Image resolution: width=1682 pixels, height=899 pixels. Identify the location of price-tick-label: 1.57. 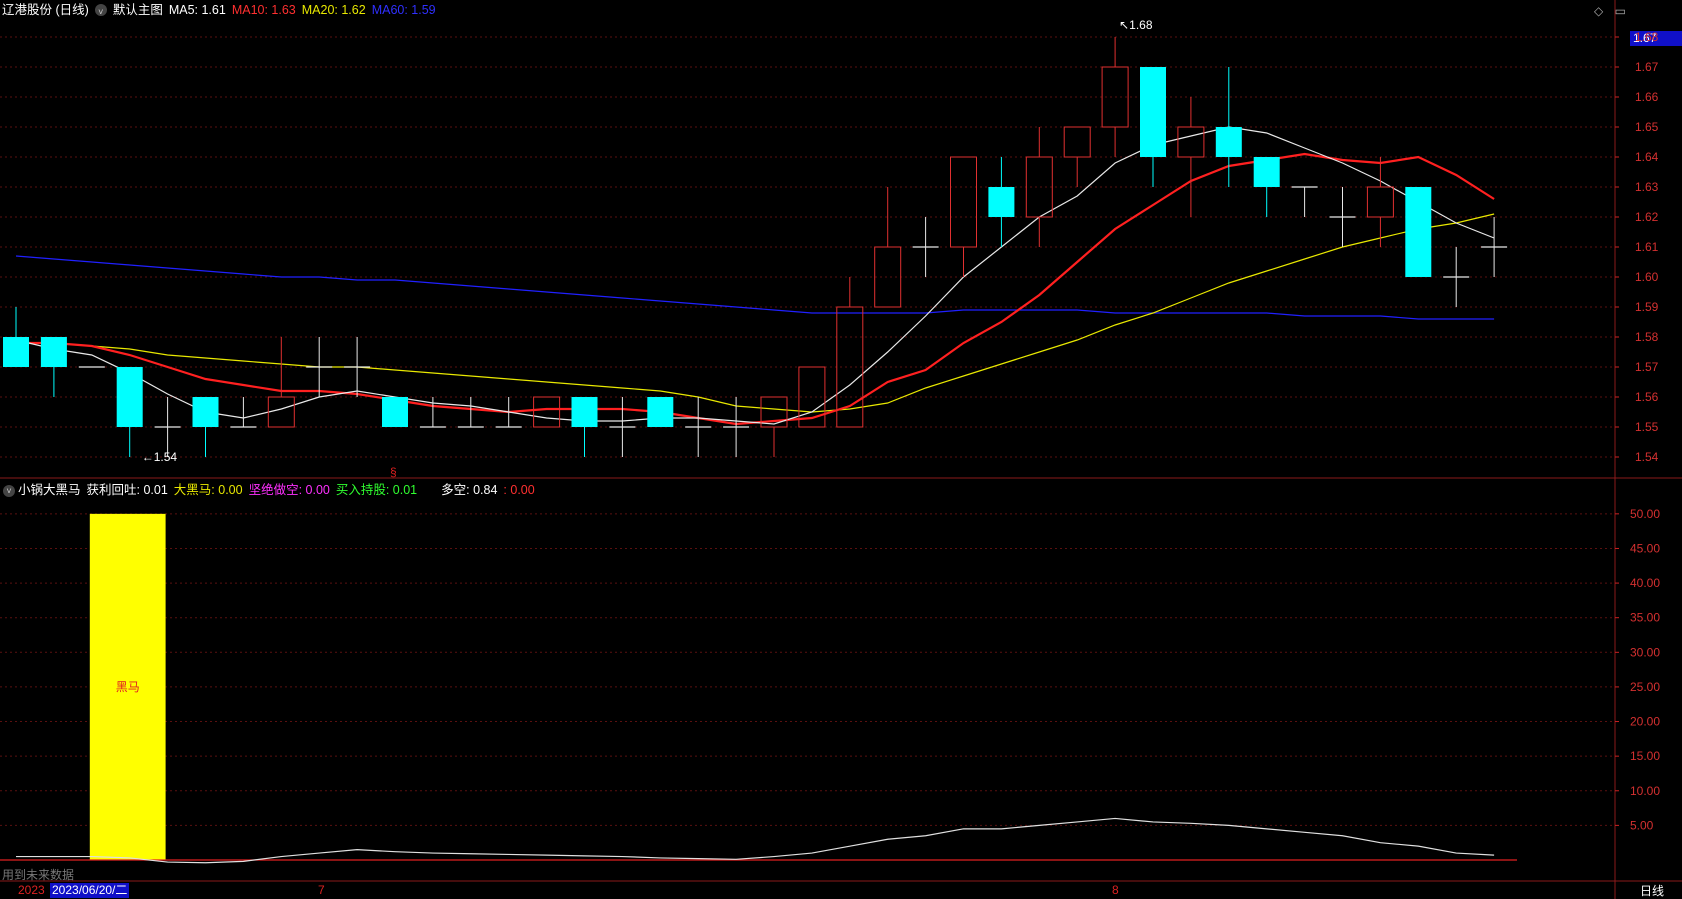
(1647, 367).